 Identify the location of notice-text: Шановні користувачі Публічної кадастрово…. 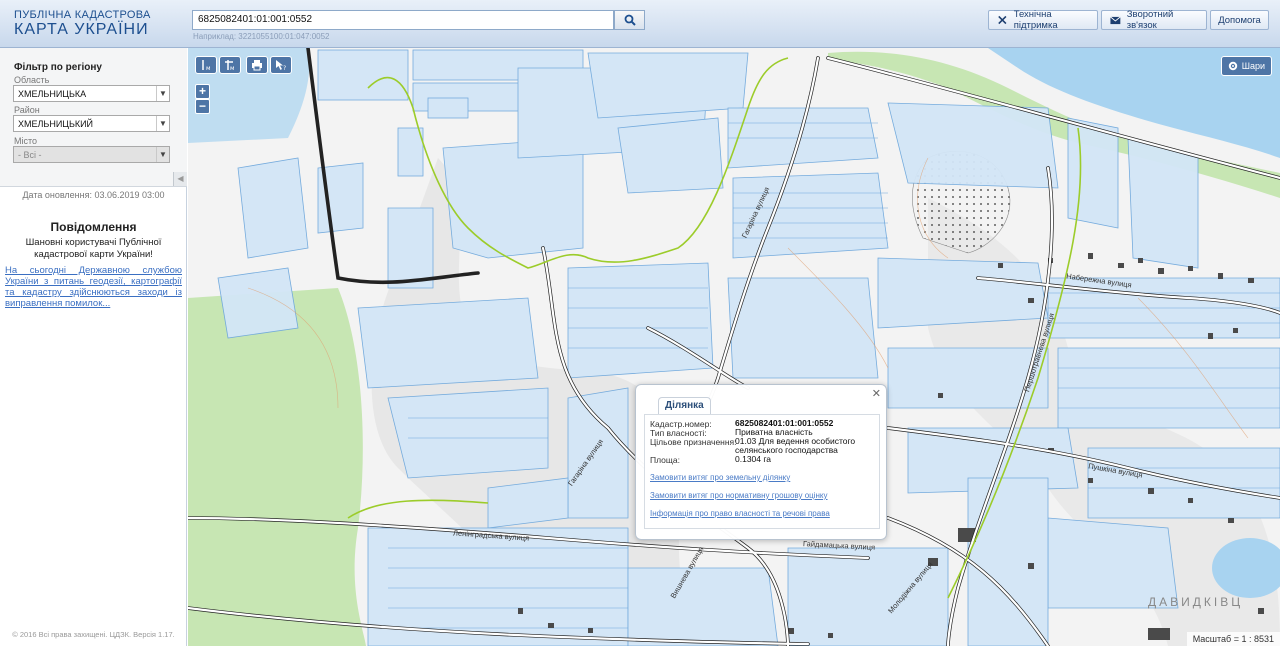
(93, 248).